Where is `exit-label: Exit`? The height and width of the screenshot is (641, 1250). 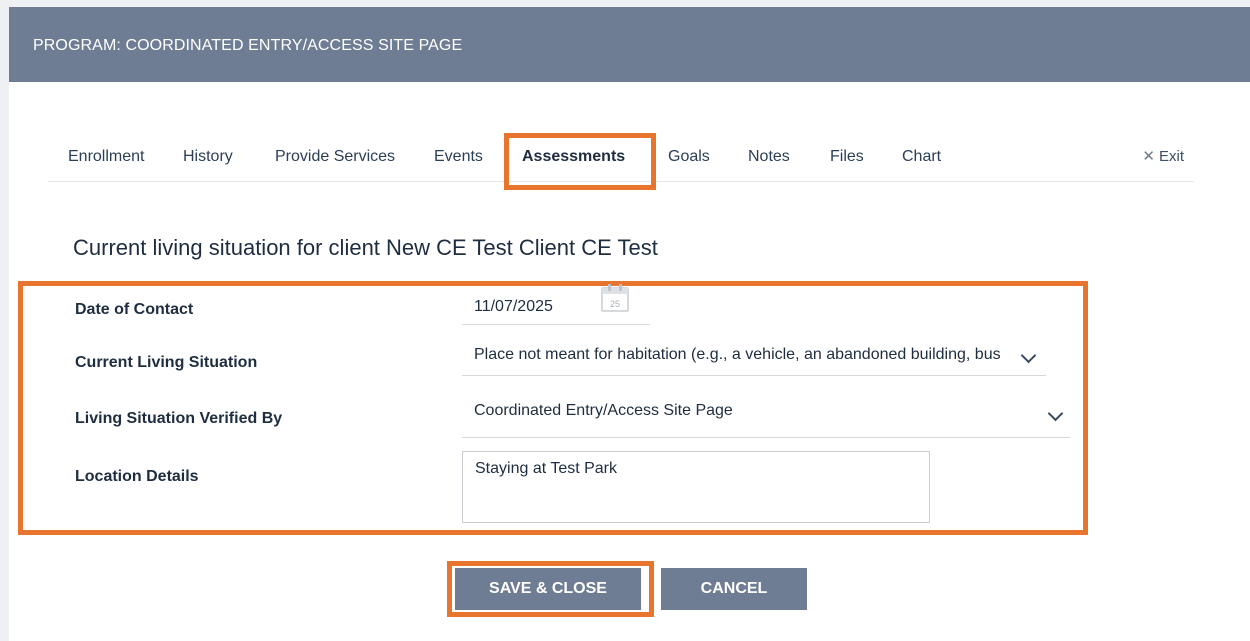
exit-label: Exit is located at coordinates (1171, 156).